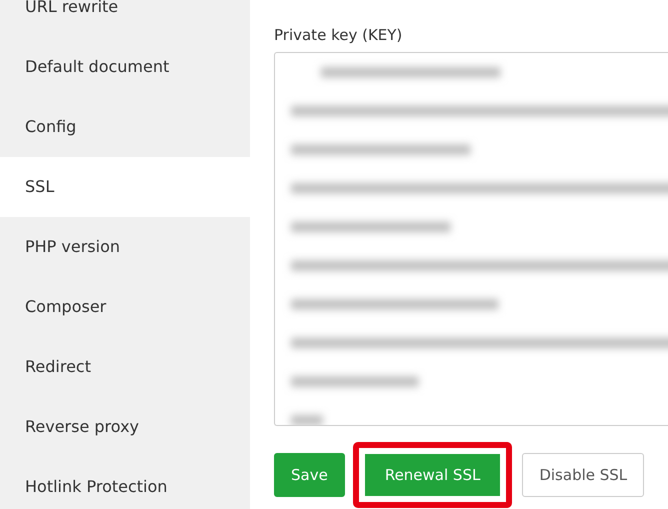 The width and height of the screenshot is (668, 509). Describe the element at coordinates (338, 35) in the screenshot. I see `field-label: Private key (KEY)` at that location.